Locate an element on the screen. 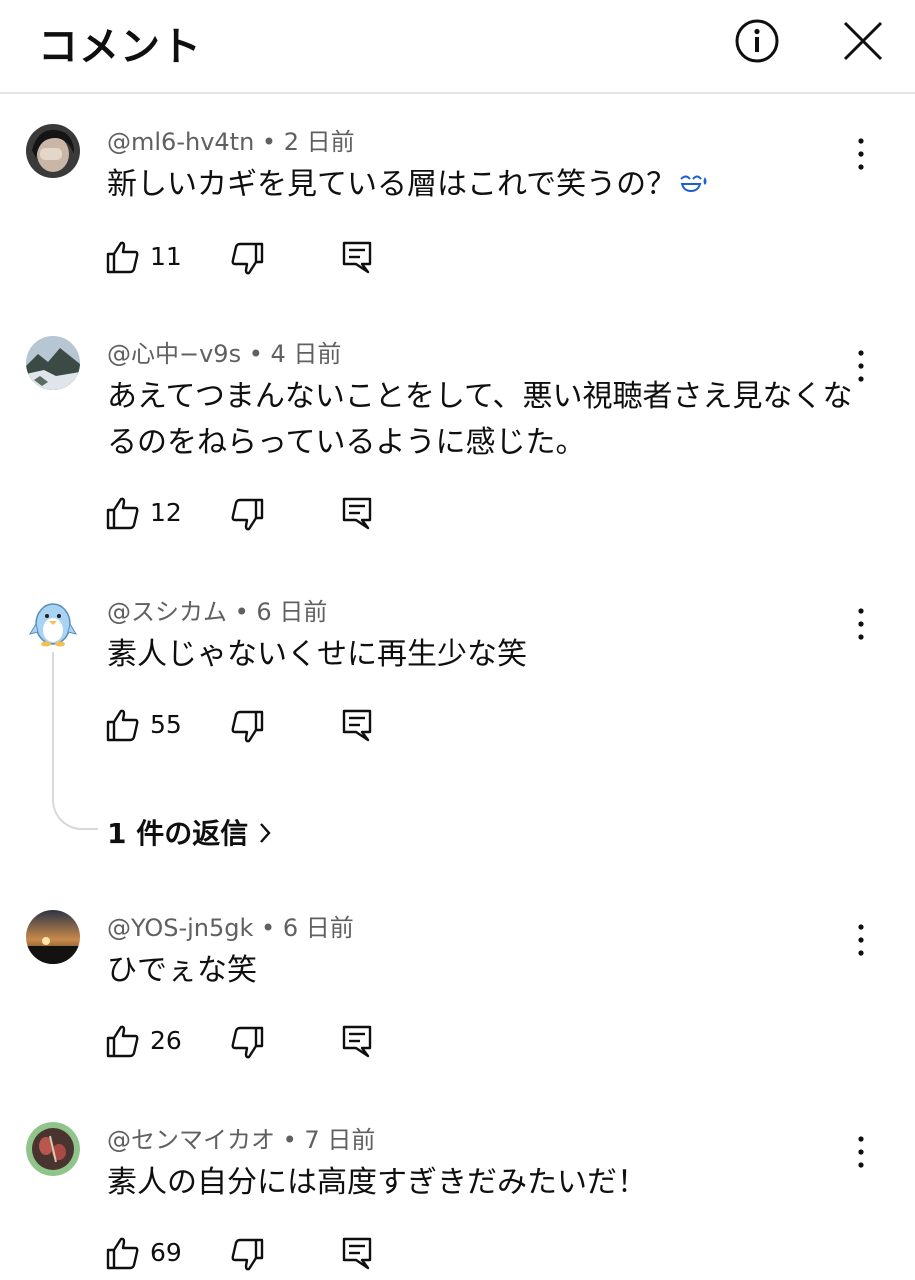 The height and width of the screenshot is (1280, 915). comment-author: @センマイカオ is located at coordinates (191, 1140).